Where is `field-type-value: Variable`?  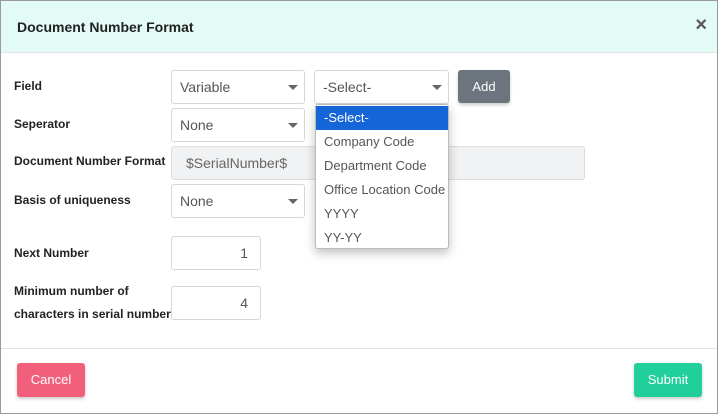
field-type-value: Variable is located at coordinates (205, 87).